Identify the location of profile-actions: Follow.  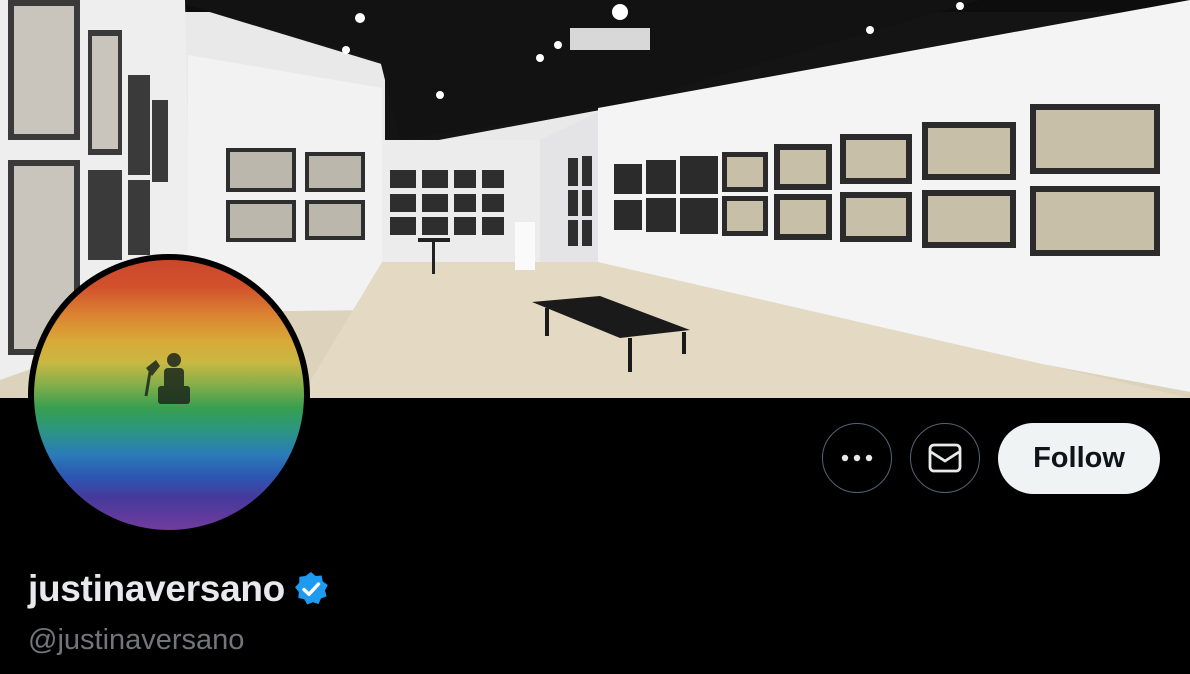
(595, 459).